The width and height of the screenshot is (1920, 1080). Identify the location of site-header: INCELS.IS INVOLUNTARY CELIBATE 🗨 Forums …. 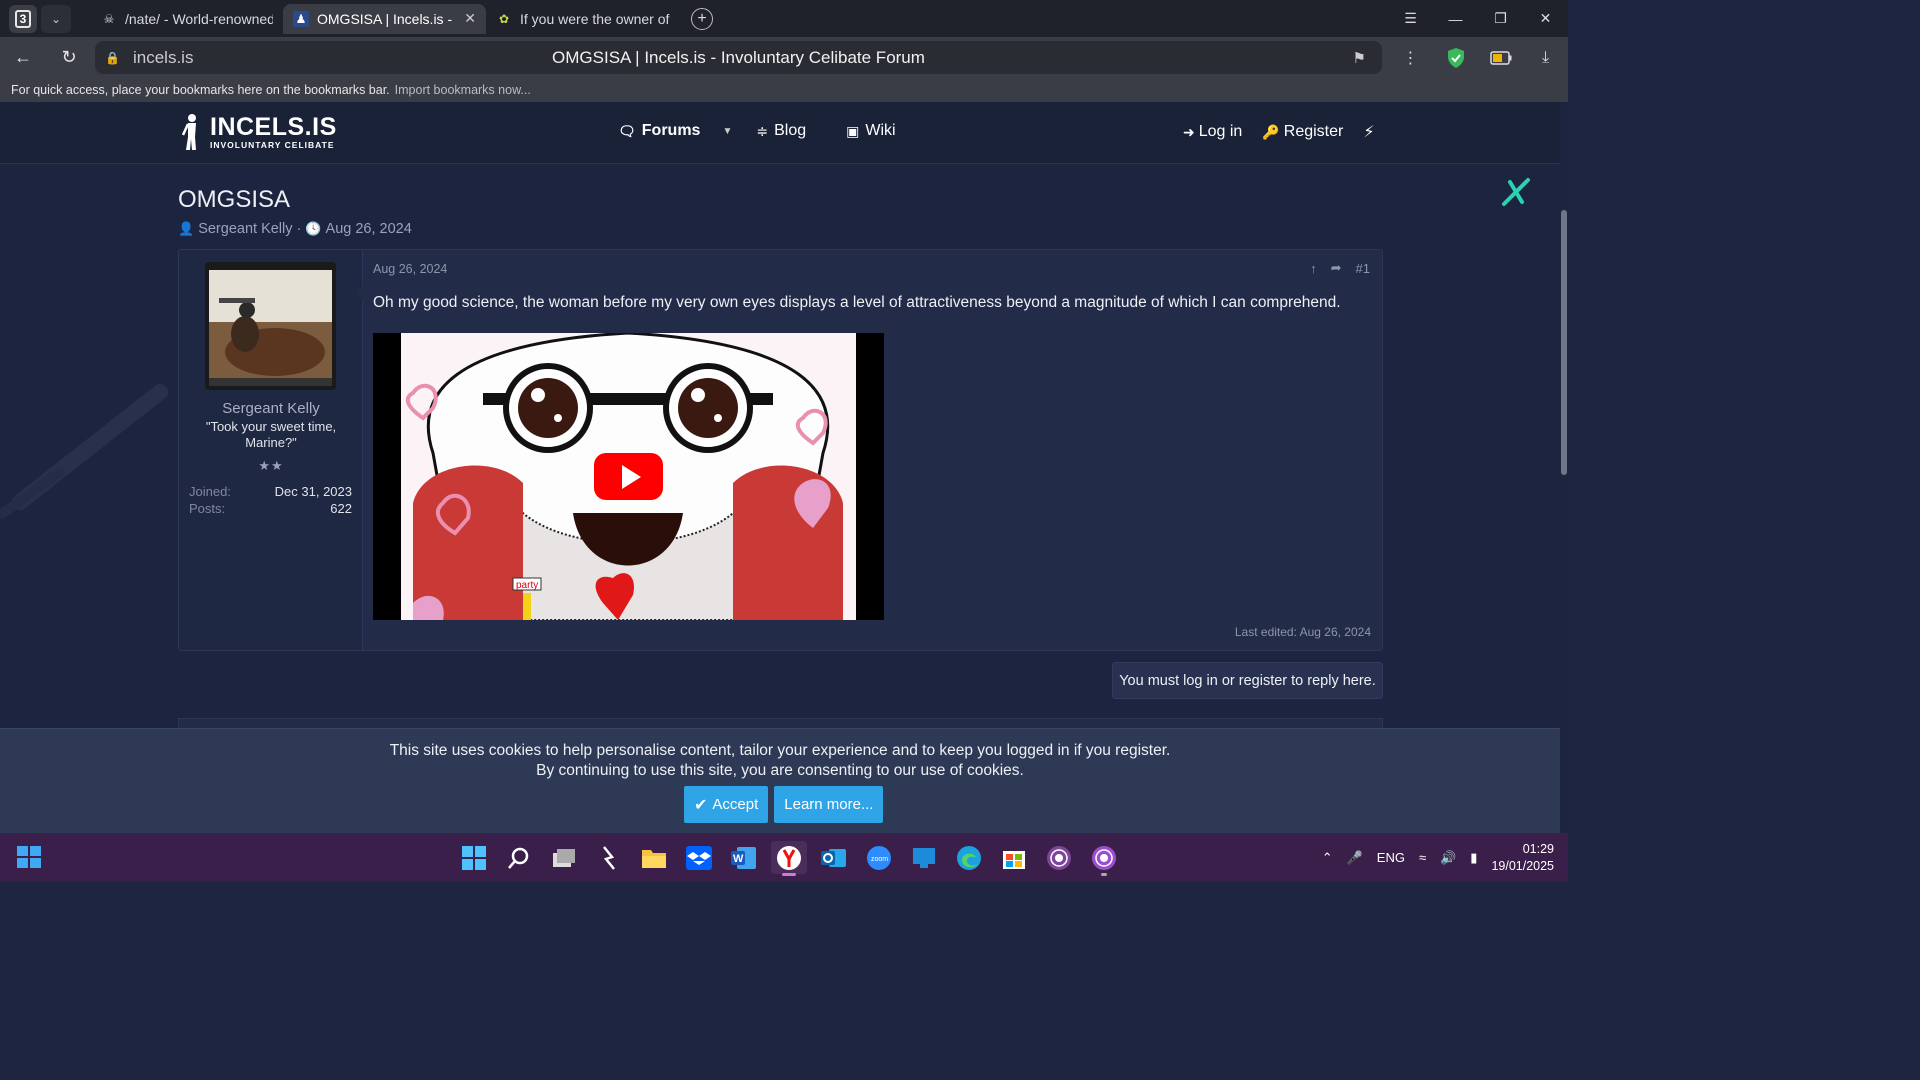
(780, 133).